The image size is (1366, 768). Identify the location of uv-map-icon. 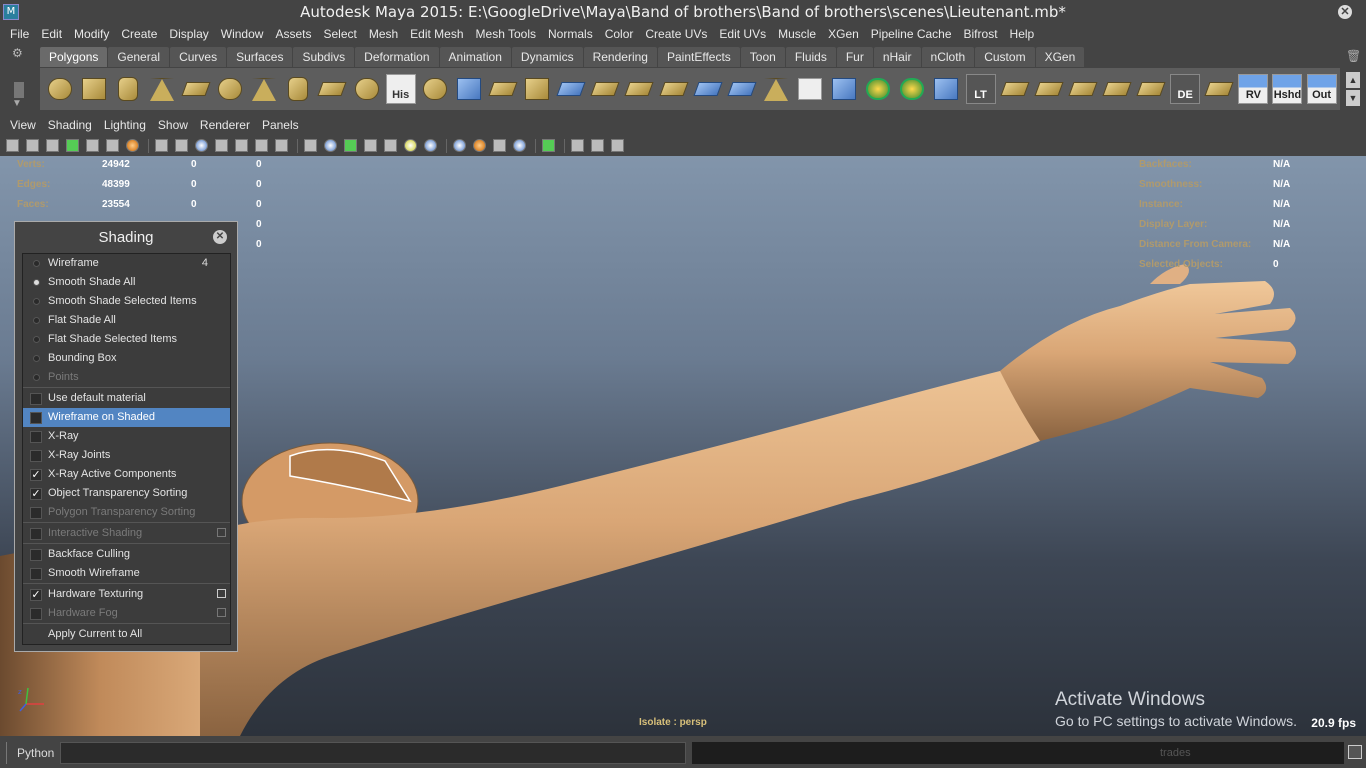
(946, 89).